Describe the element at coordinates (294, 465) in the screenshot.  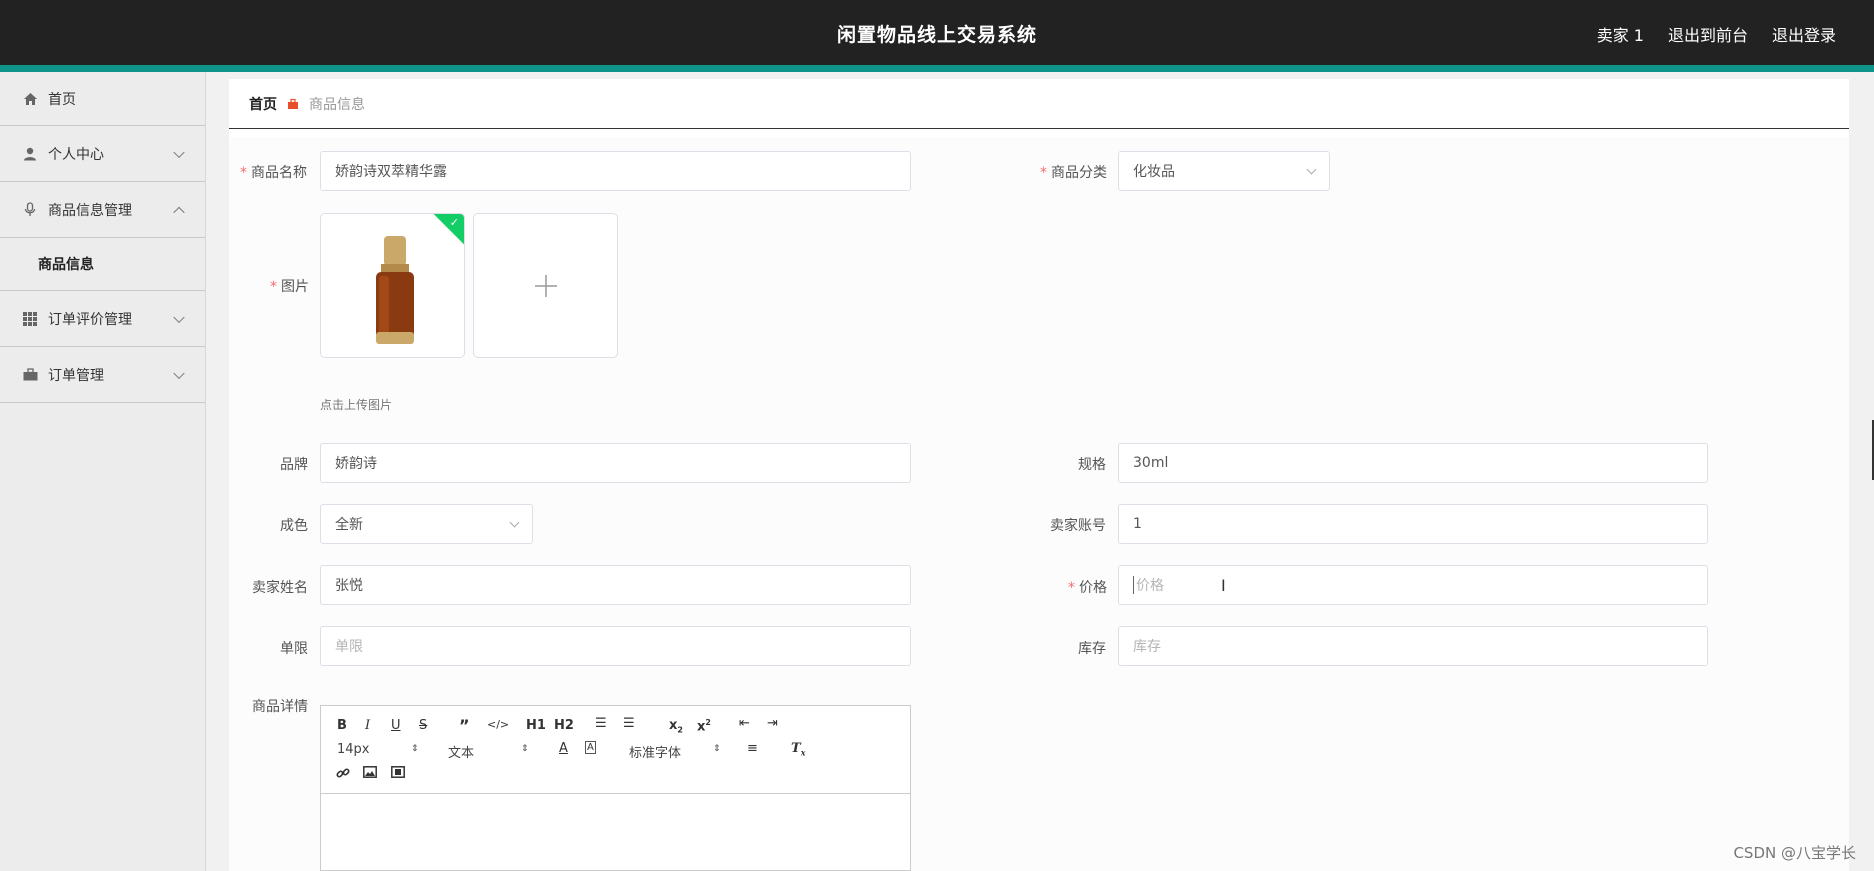
I see `brand-label: 品牌` at that location.